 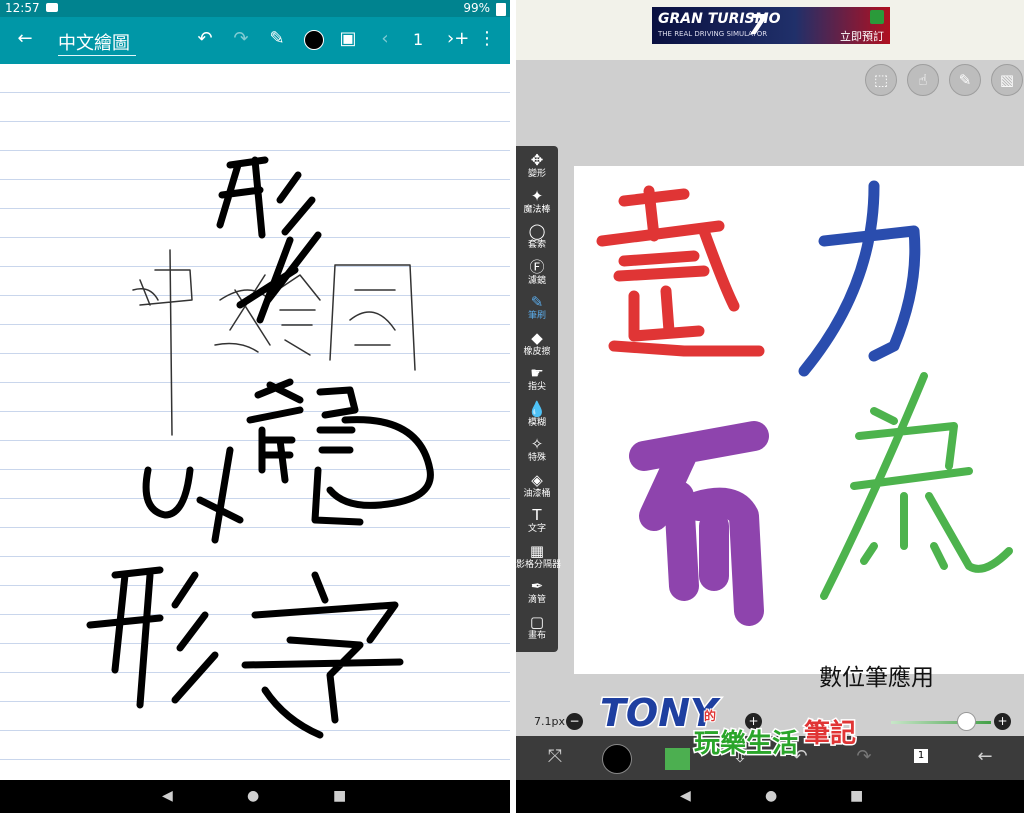 What do you see at coordinates (385, 39) in the screenshot?
I see `chevron-left-icon: ‹` at bounding box center [385, 39].